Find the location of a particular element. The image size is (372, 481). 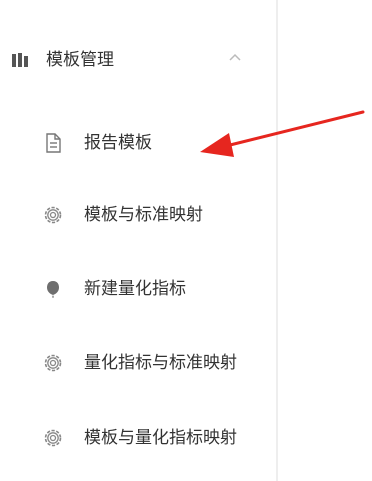

sidebar-item-template-indicator-mapping: 模板与量化指标映射 is located at coordinates (138, 438).